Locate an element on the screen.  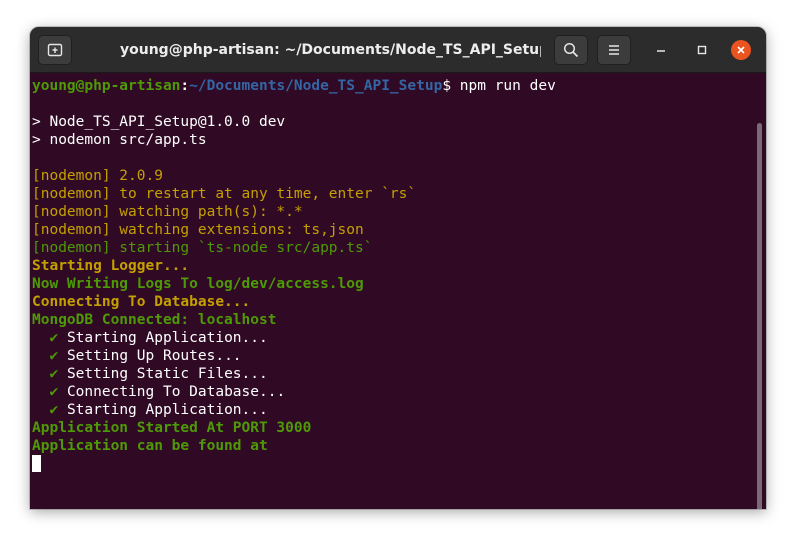
npm-line: > Node_TS_API_Setup@1.0.0 dev is located at coordinates (159, 122).